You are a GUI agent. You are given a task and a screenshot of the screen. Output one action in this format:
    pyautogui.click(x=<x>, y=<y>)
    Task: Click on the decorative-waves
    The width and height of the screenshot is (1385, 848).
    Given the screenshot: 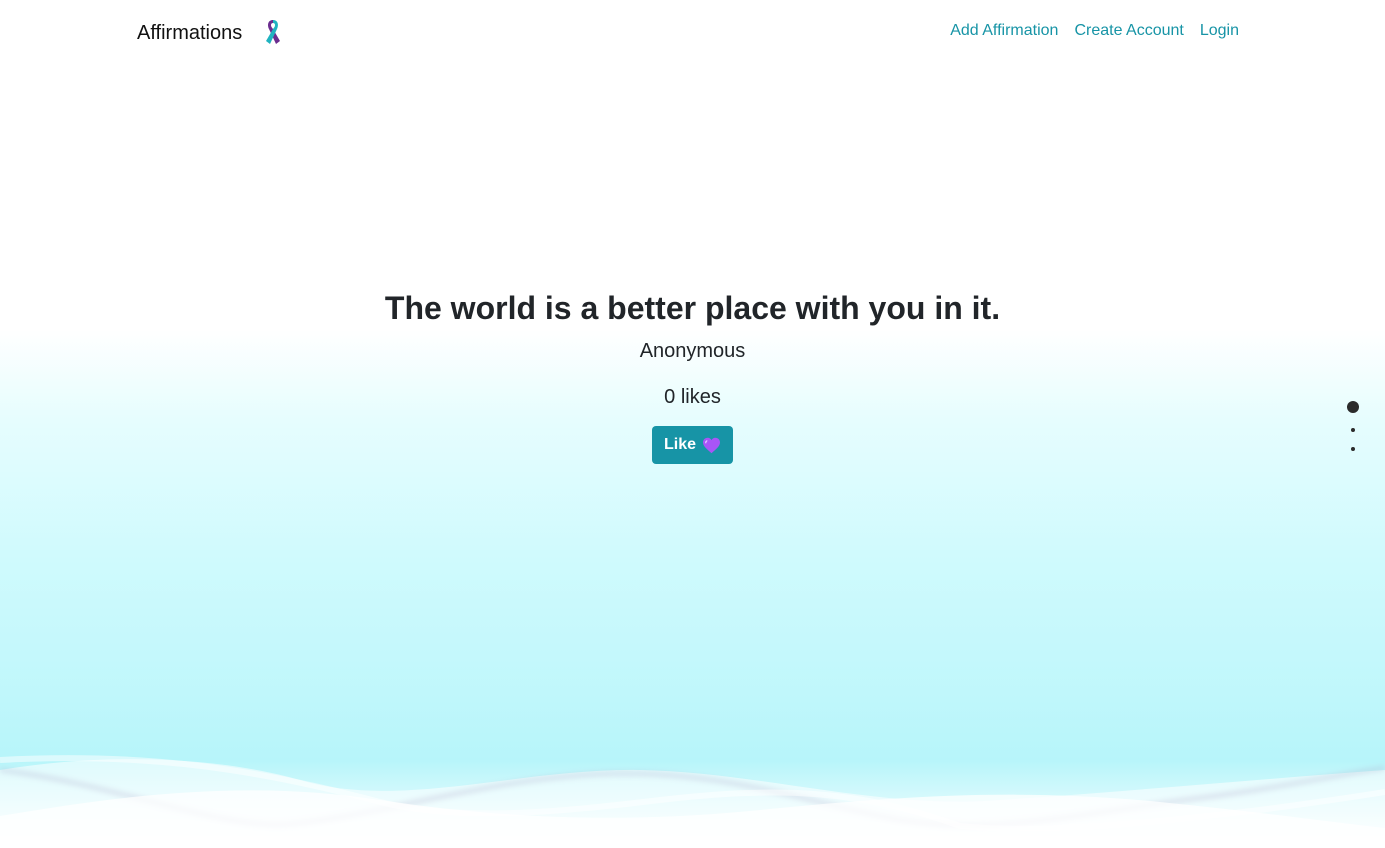 What is the action you would take?
    pyautogui.click(x=692, y=801)
    